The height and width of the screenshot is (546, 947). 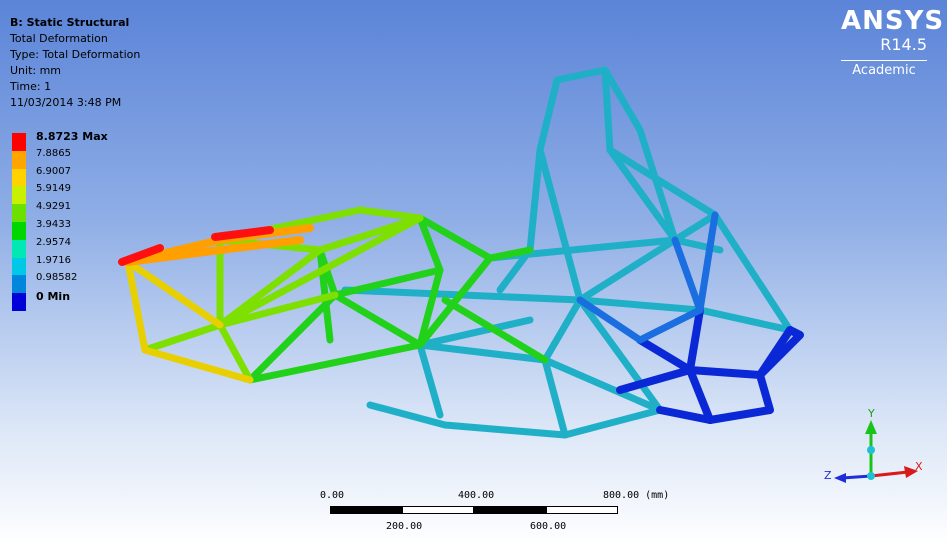 What do you see at coordinates (476, 495) in the screenshot?
I see `scale-label-400: 400.00` at bounding box center [476, 495].